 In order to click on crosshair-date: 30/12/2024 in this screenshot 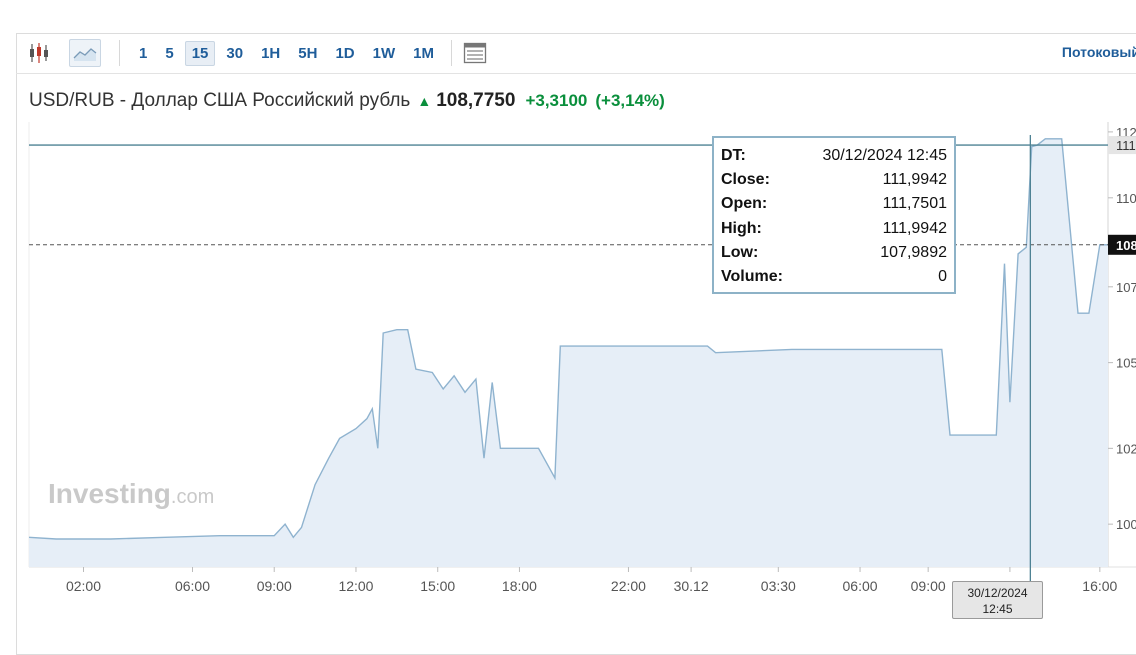, I will do `click(997, 593)`.